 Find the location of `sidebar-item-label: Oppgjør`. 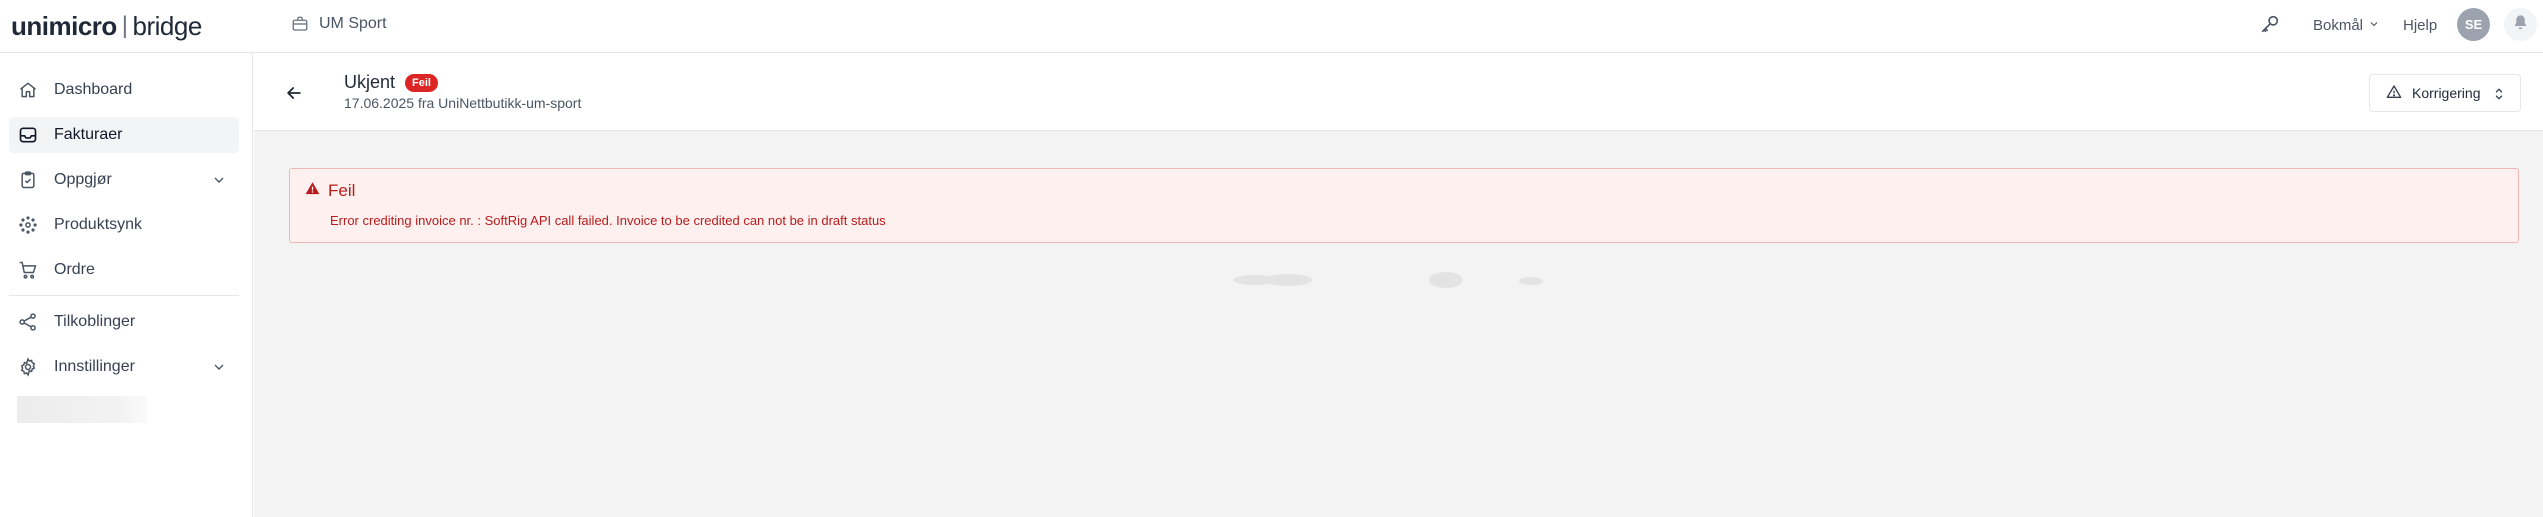

sidebar-item-label: Oppgjør is located at coordinates (83, 179).